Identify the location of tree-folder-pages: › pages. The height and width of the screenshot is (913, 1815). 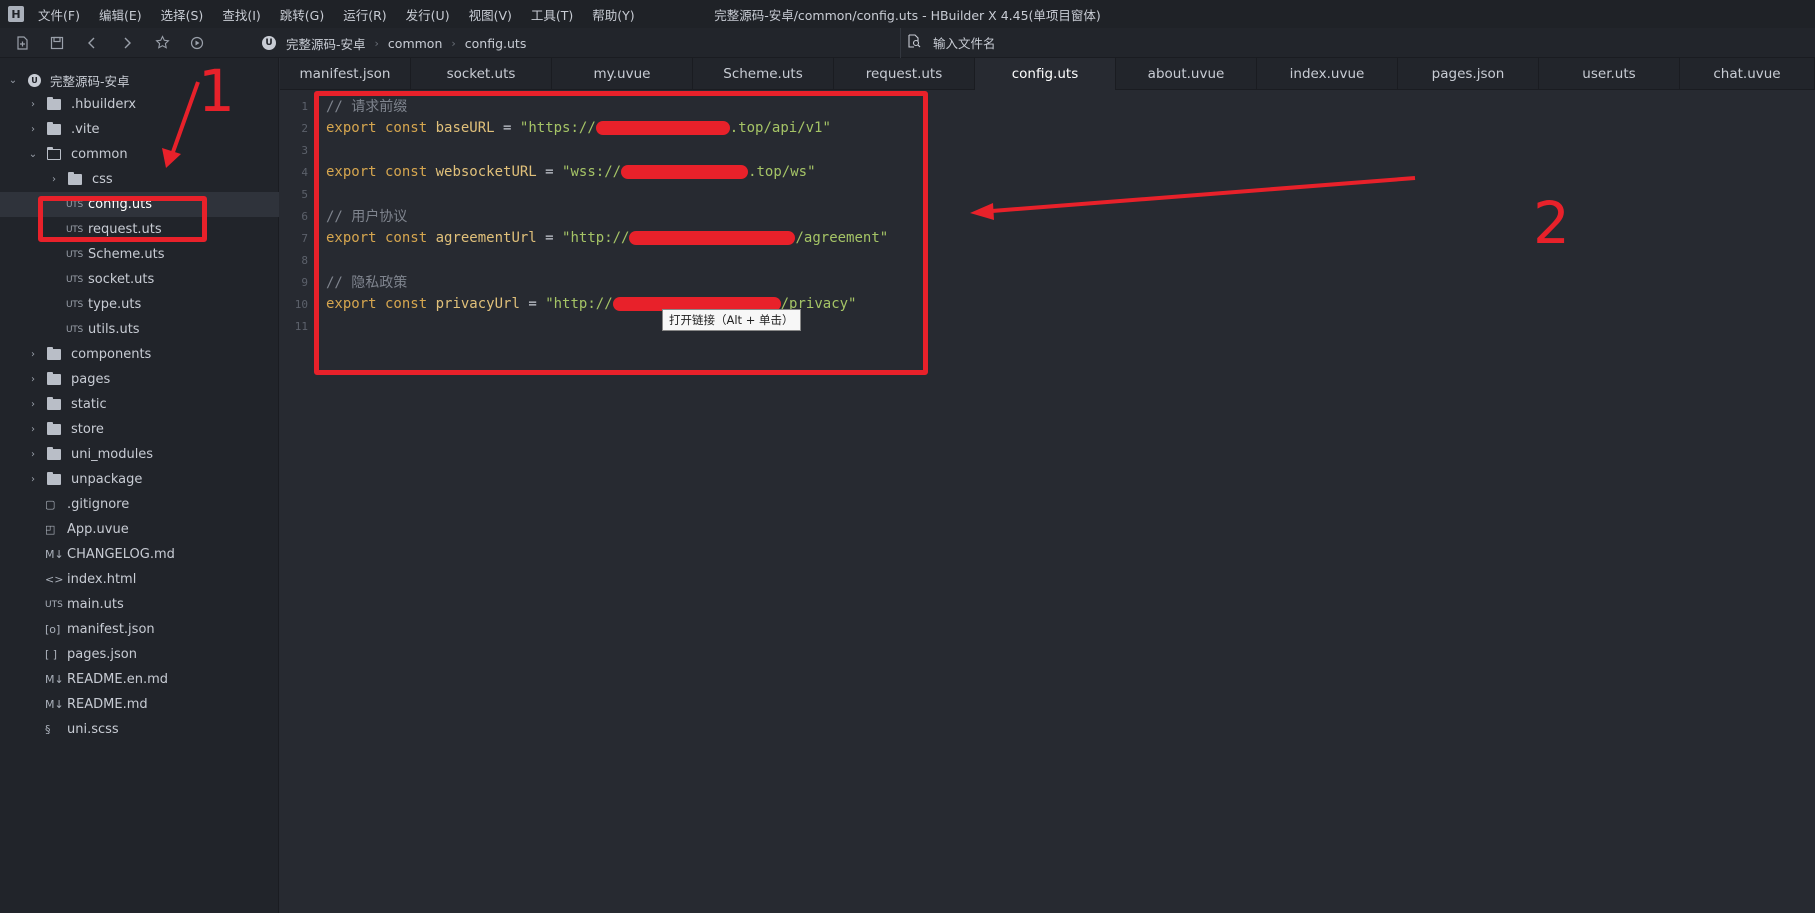
(139, 379).